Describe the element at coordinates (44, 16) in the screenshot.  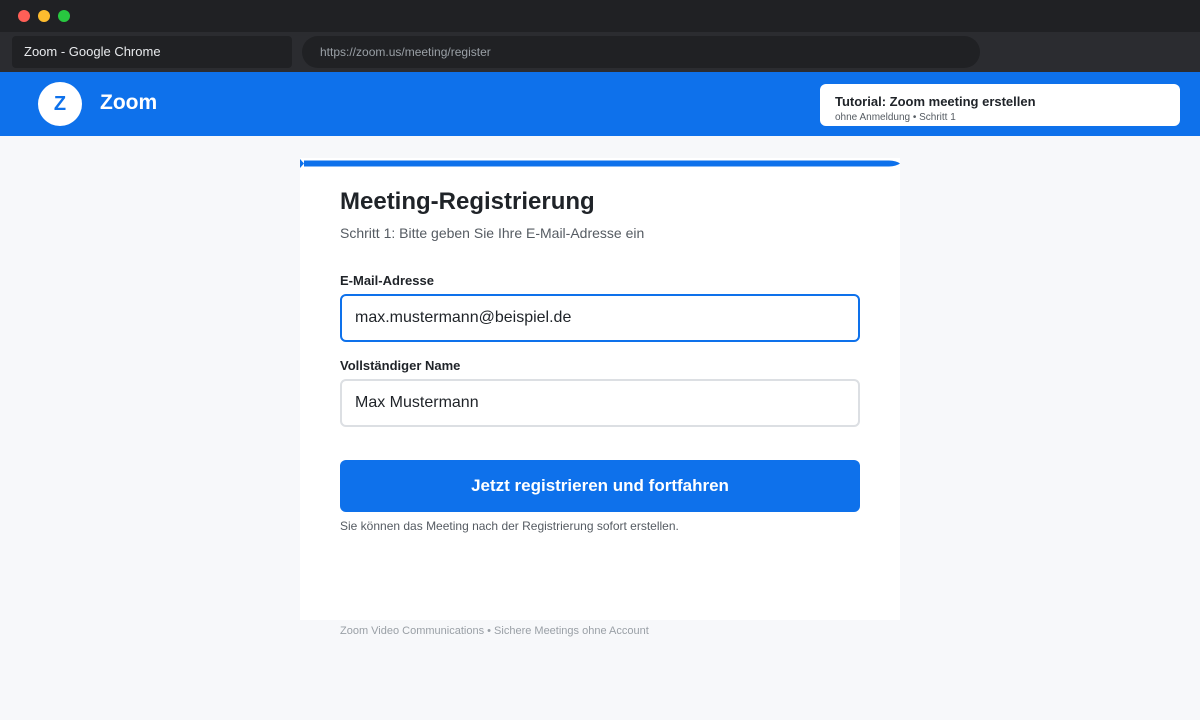
I see `minimize-window-button` at that location.